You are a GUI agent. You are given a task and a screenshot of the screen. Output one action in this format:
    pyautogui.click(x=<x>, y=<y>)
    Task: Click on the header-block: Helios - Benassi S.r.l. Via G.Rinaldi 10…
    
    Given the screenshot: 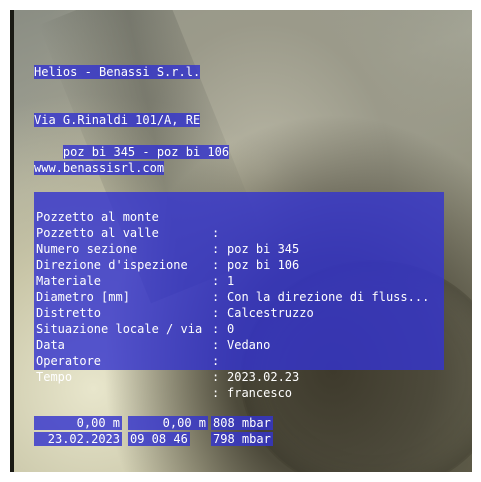 What is the action you would take?
    pyautogui.click(x=117, y=120)
    